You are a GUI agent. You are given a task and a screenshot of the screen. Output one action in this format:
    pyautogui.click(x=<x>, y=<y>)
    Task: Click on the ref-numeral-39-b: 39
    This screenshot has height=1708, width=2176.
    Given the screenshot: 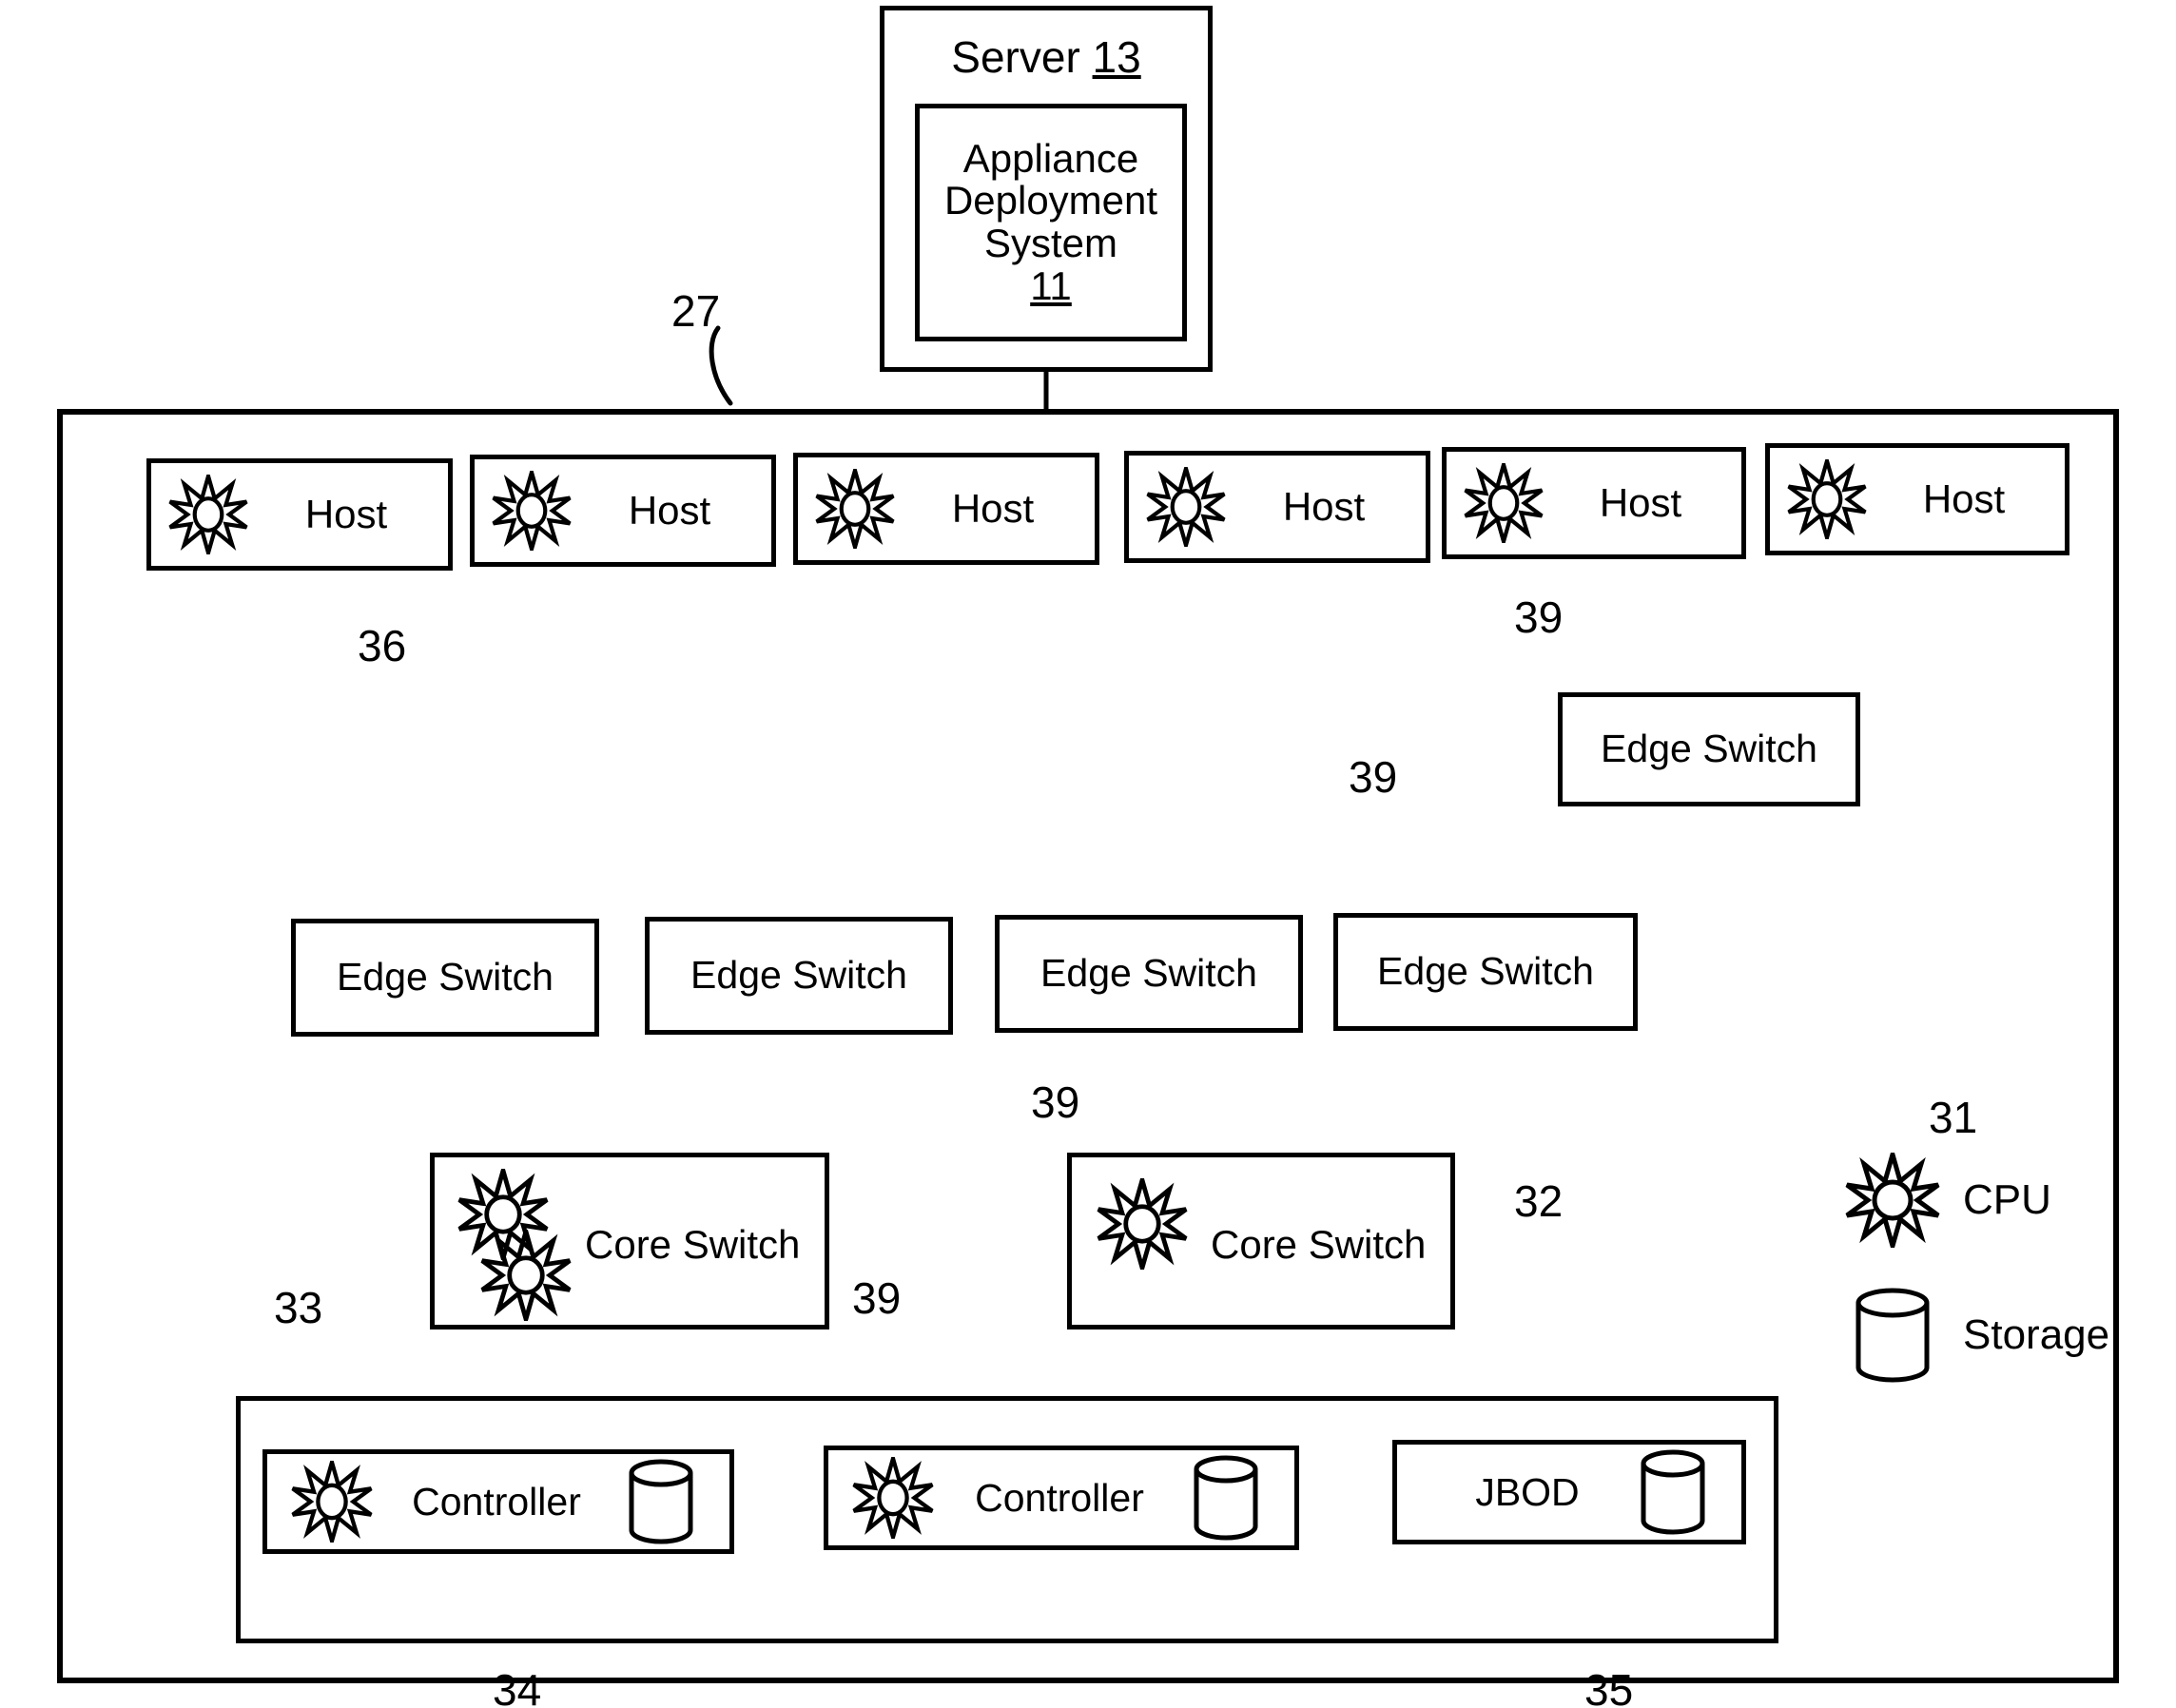 What is the action you would take?
    pyautogui.click(x=1373, y=777)
    